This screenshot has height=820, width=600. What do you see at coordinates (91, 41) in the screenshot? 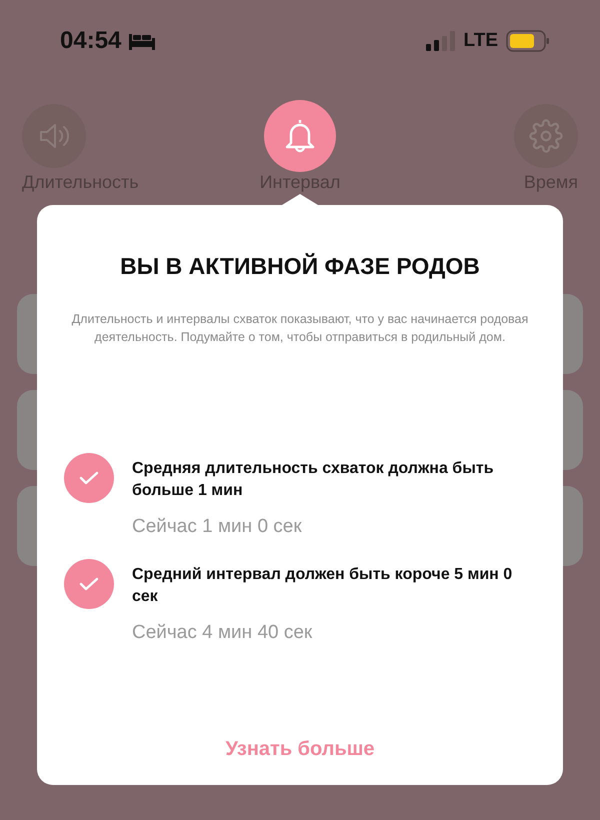
I see `status-time: 04:54` at bounding box center [91, 41].